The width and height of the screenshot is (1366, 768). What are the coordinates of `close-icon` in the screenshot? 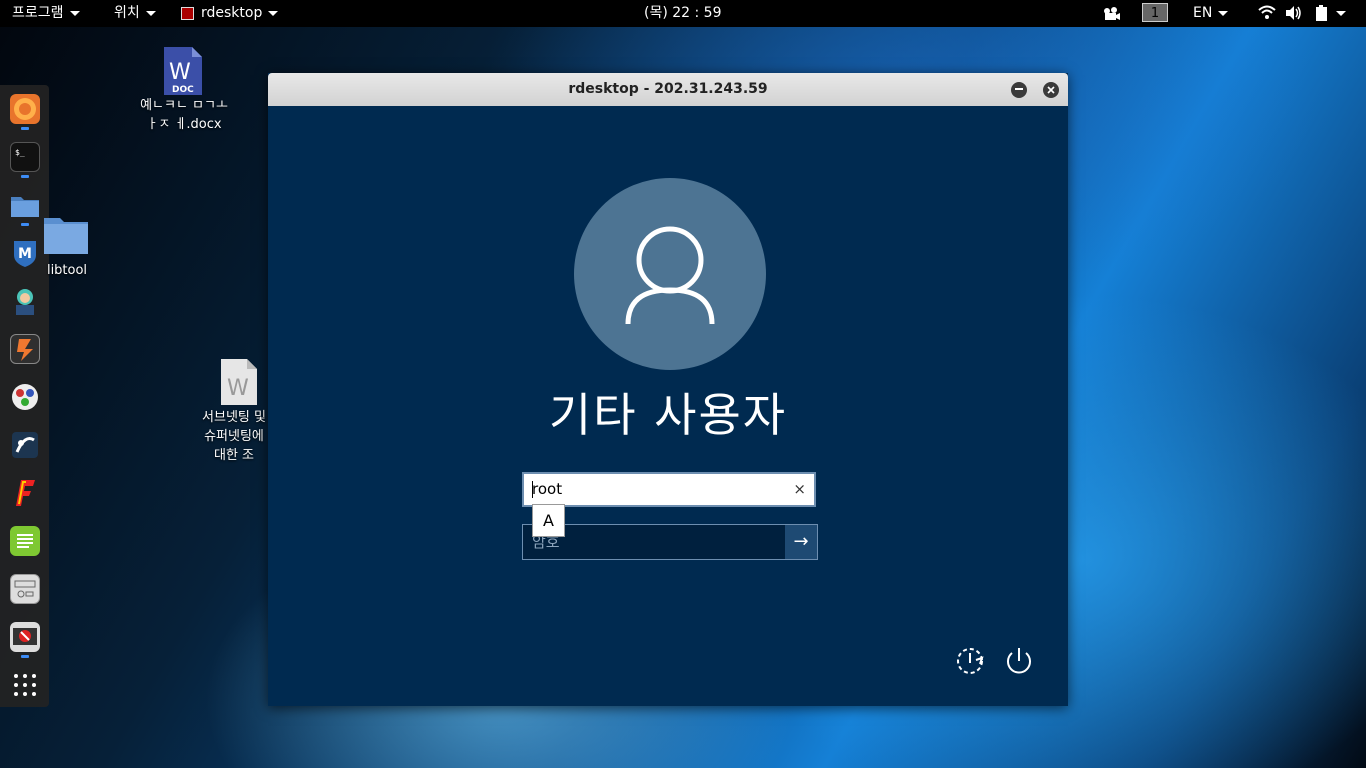 It's located at (1051, 90).